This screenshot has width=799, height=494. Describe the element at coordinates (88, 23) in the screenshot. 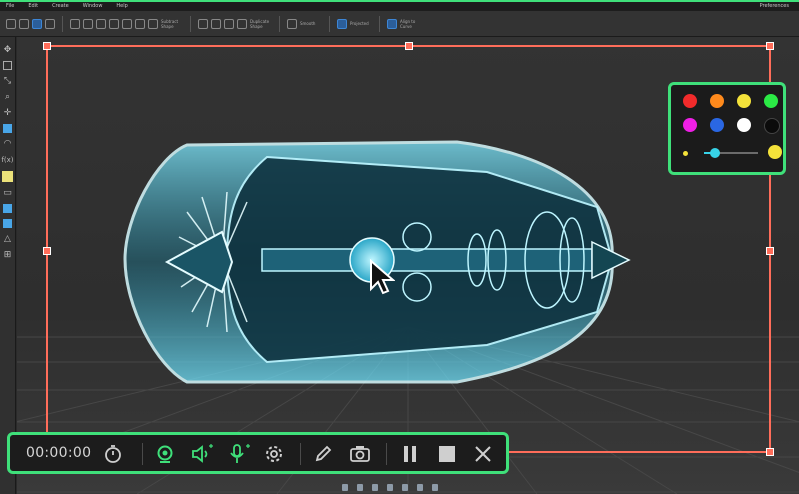

I see `extrude-icon` at that location.